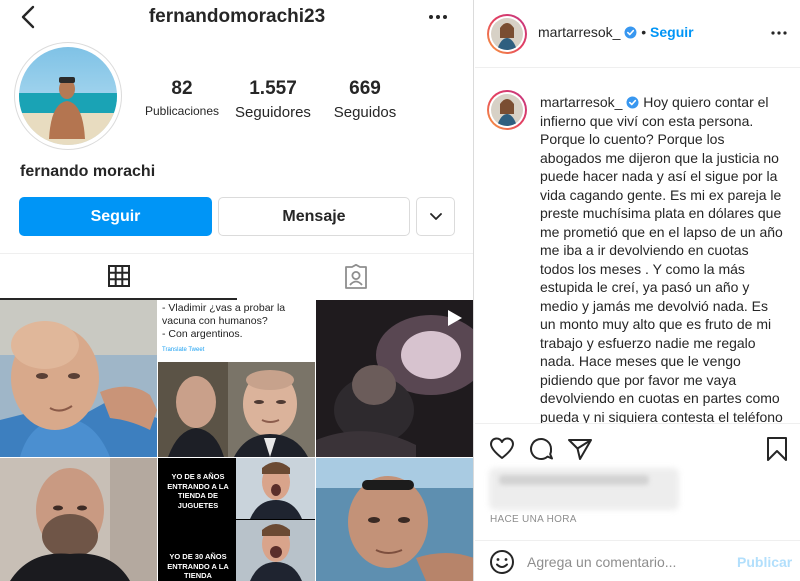 This screenshot has height=581, width=800. Describe the element at coordinates (273, 88) in the screenshot. I see `stat-followers-count: 1.557` at that location.